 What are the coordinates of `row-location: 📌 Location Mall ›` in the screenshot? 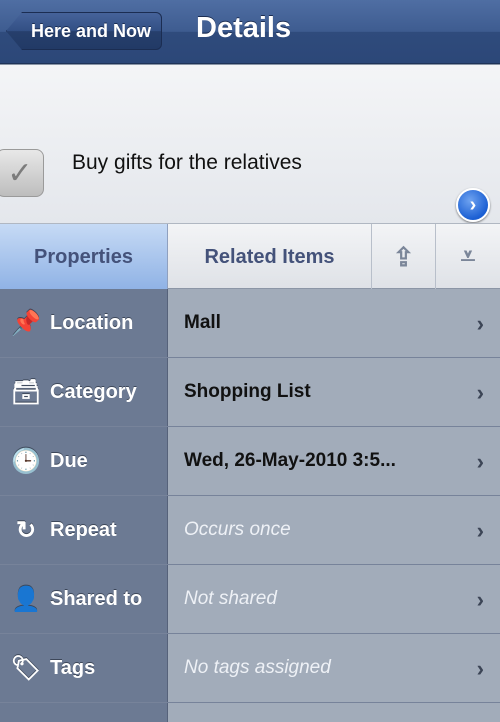 It's located at (250, 323).